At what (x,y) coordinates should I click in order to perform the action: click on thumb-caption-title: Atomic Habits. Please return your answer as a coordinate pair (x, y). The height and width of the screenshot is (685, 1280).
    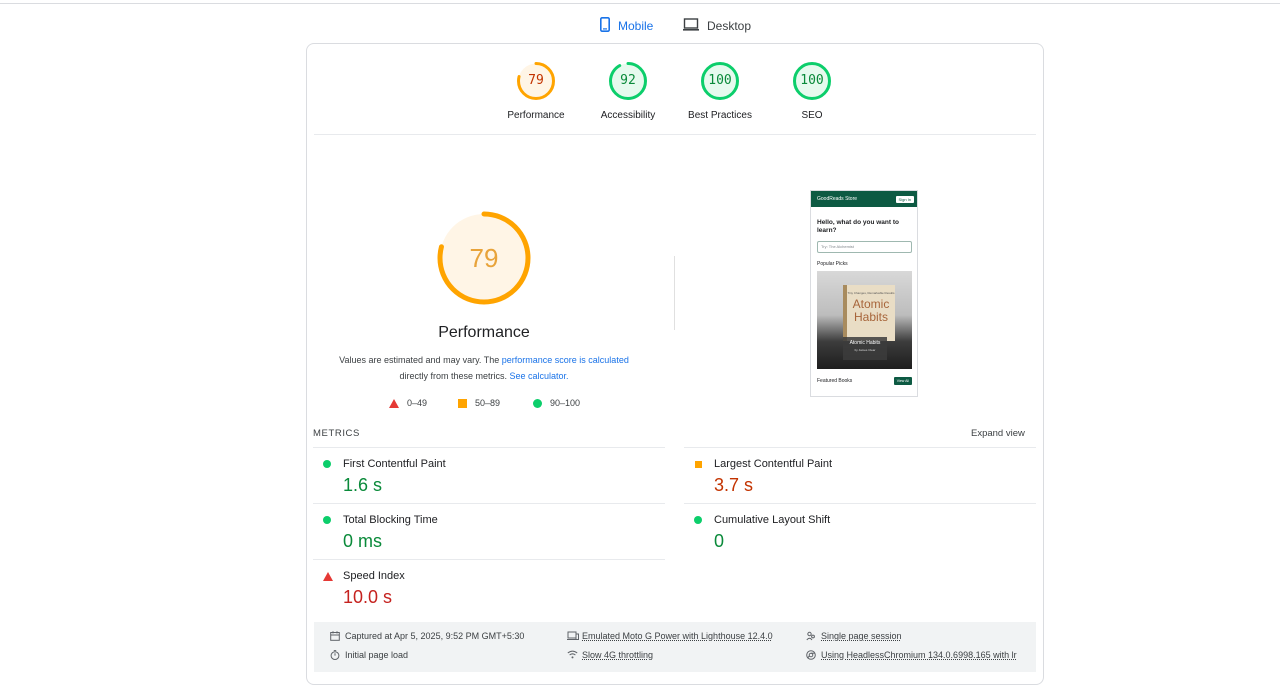
    Looking at the image, I should click on (865, 343).